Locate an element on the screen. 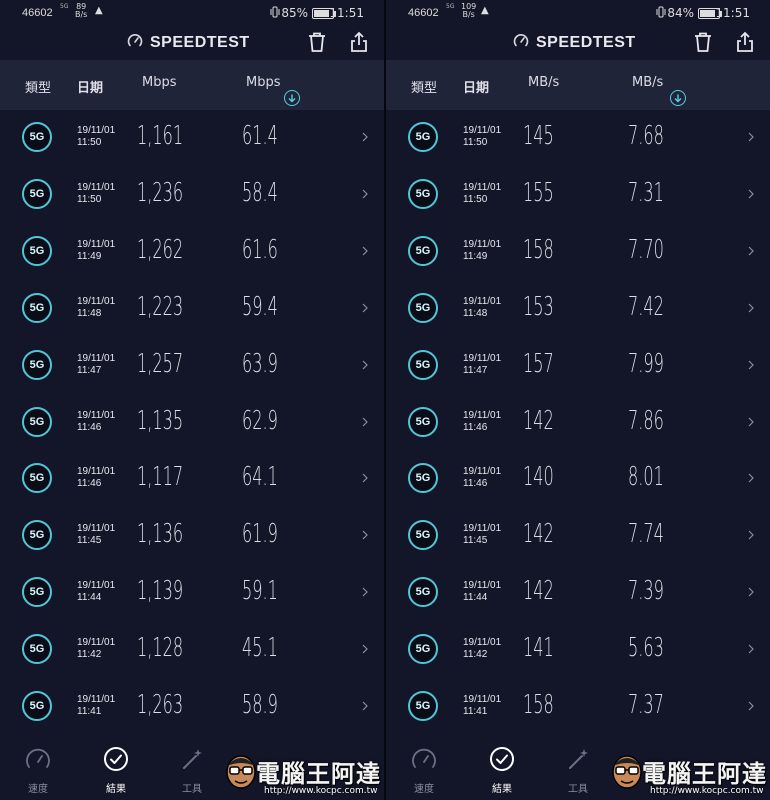 Image resolution: width=770 pixels, height=800 pixels. status-bar: 46602 5G 109 B/s ▲ 84% 11:51 is located at coordinates (578, 13).